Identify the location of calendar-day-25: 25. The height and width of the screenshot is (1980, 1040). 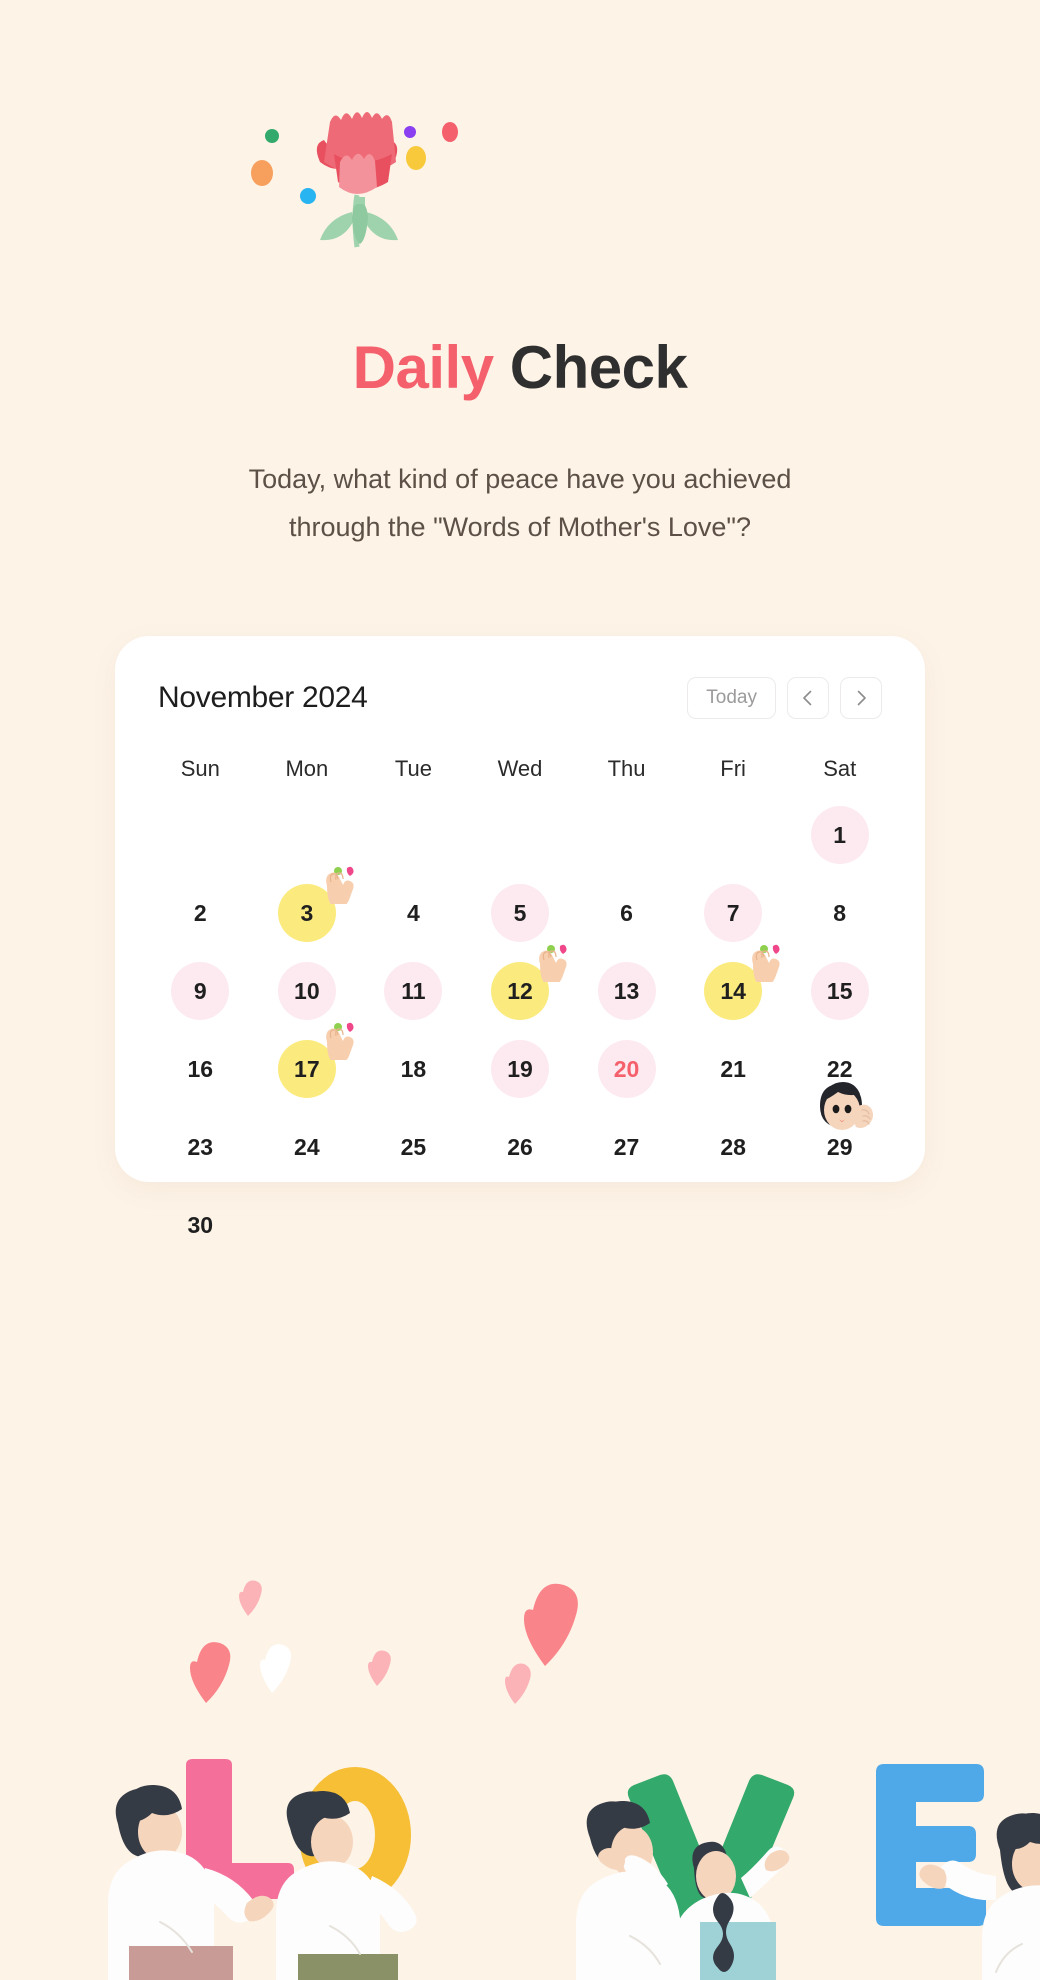
(413, 1147).